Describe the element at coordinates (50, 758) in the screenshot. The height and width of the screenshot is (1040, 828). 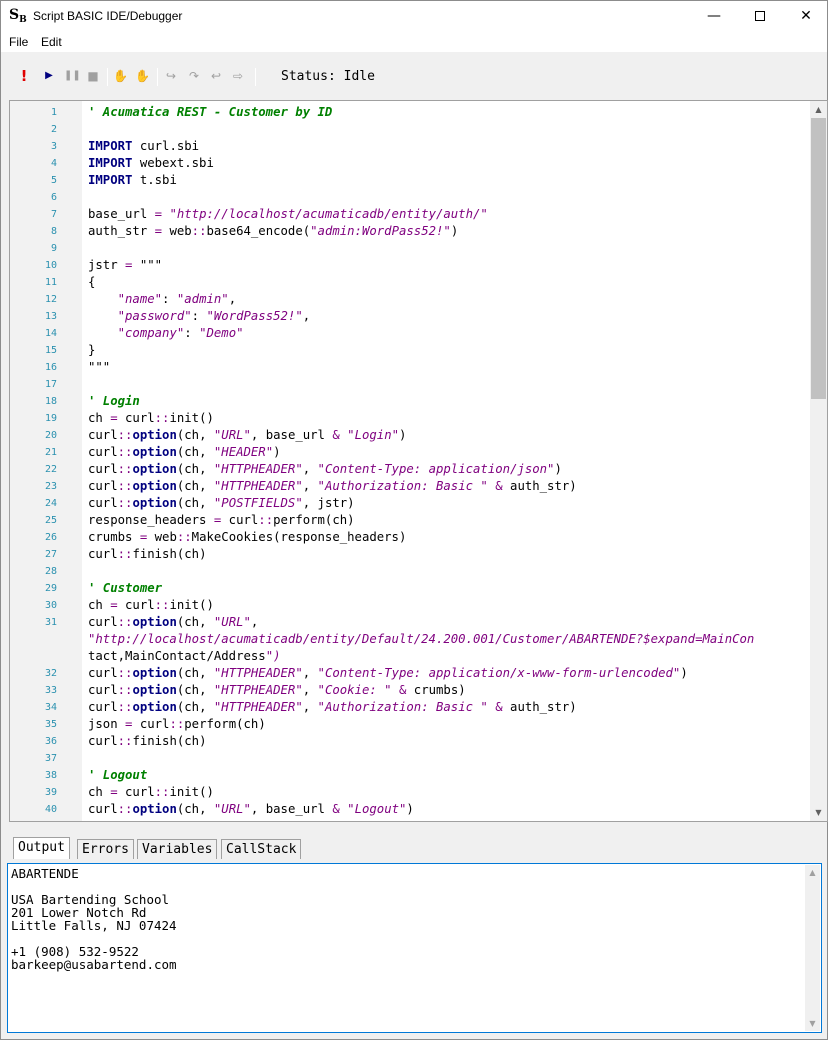
I see `line-number: 37` at that location.